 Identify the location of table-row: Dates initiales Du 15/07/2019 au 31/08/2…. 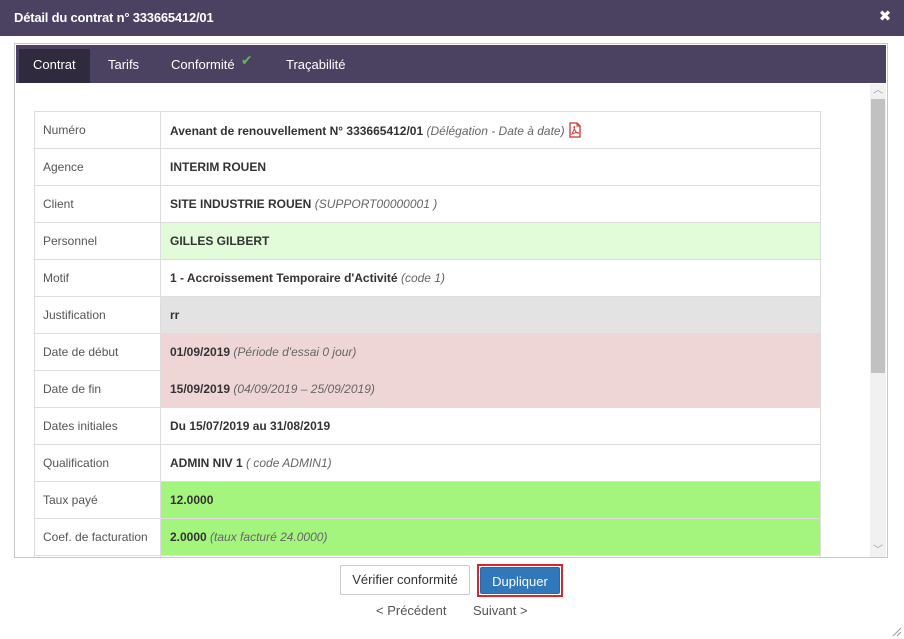
(427, 426).